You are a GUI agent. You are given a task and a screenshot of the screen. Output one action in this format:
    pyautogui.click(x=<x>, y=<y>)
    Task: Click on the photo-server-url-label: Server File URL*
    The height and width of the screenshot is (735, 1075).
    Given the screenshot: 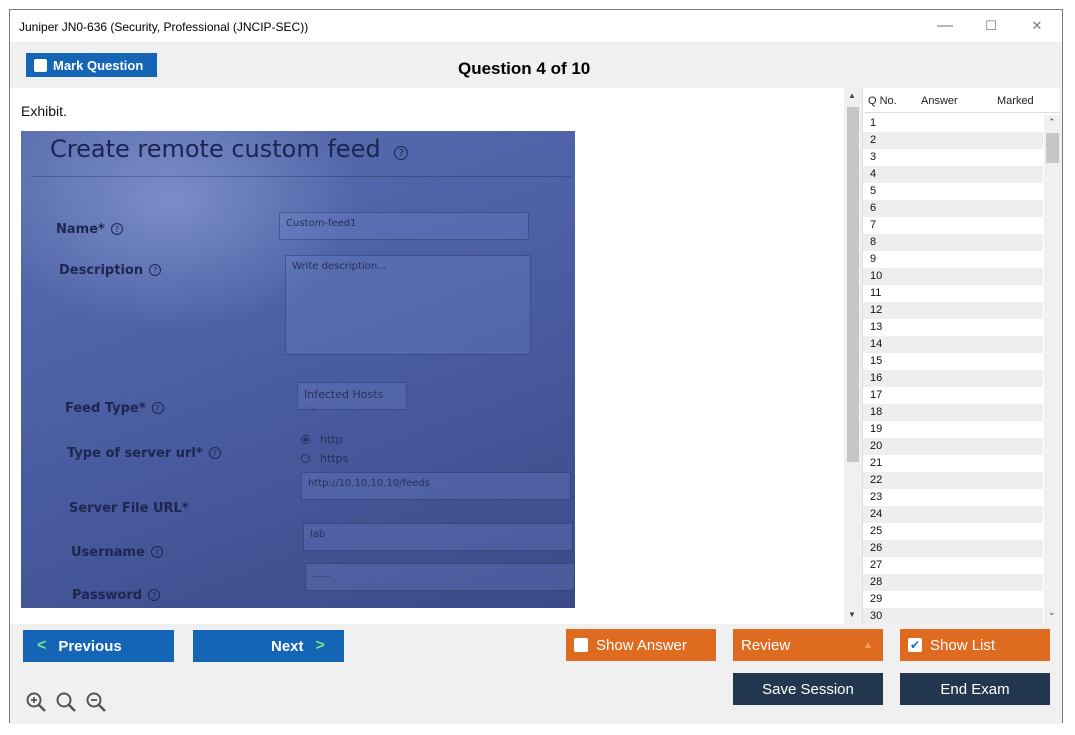 What is the action you would take?
    pyautogui.click(x=129, y=508)
    